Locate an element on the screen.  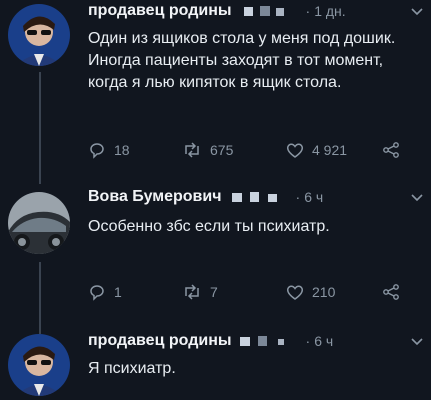
like-button: 210 is located at coordinates (334, 292).